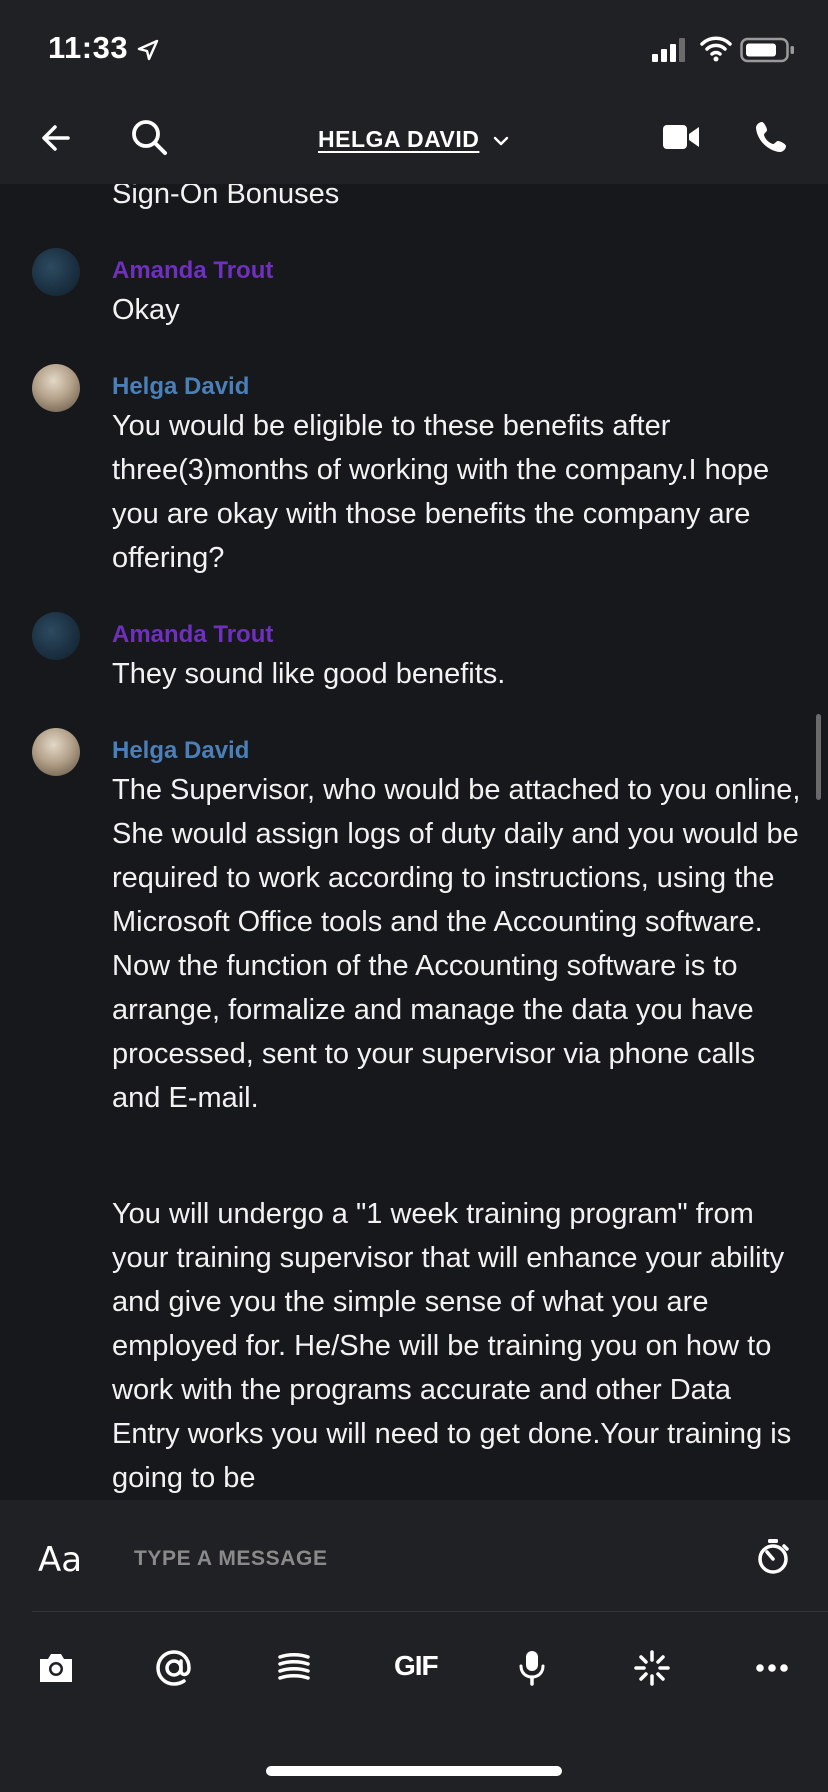  What do you see at coordinates (174, 1668) in the screenshot?
I see `mention-icon` at bounding box center [174, 1668].